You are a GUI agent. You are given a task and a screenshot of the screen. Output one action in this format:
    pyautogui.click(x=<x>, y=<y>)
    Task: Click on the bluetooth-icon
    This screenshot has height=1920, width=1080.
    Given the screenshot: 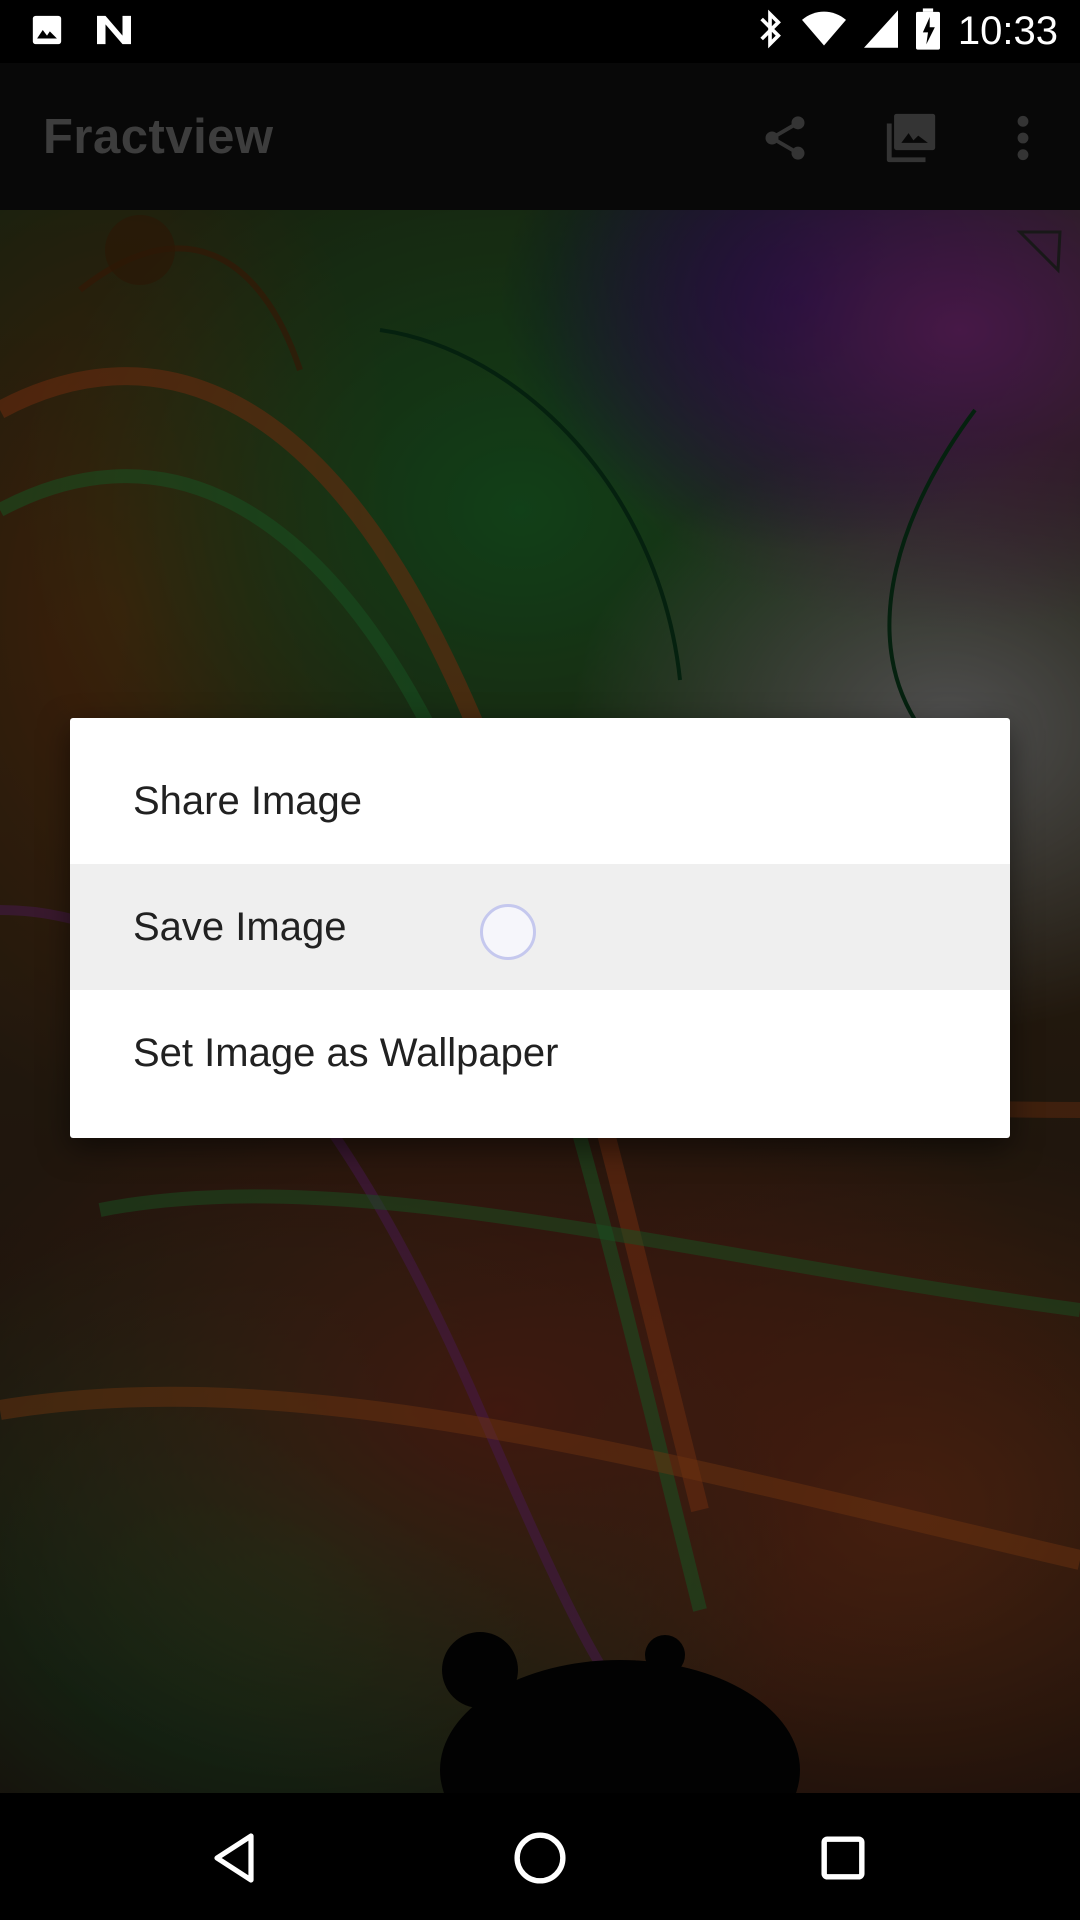 What is the action you would take?
    pyautogui.click(x=770, y=31)
    